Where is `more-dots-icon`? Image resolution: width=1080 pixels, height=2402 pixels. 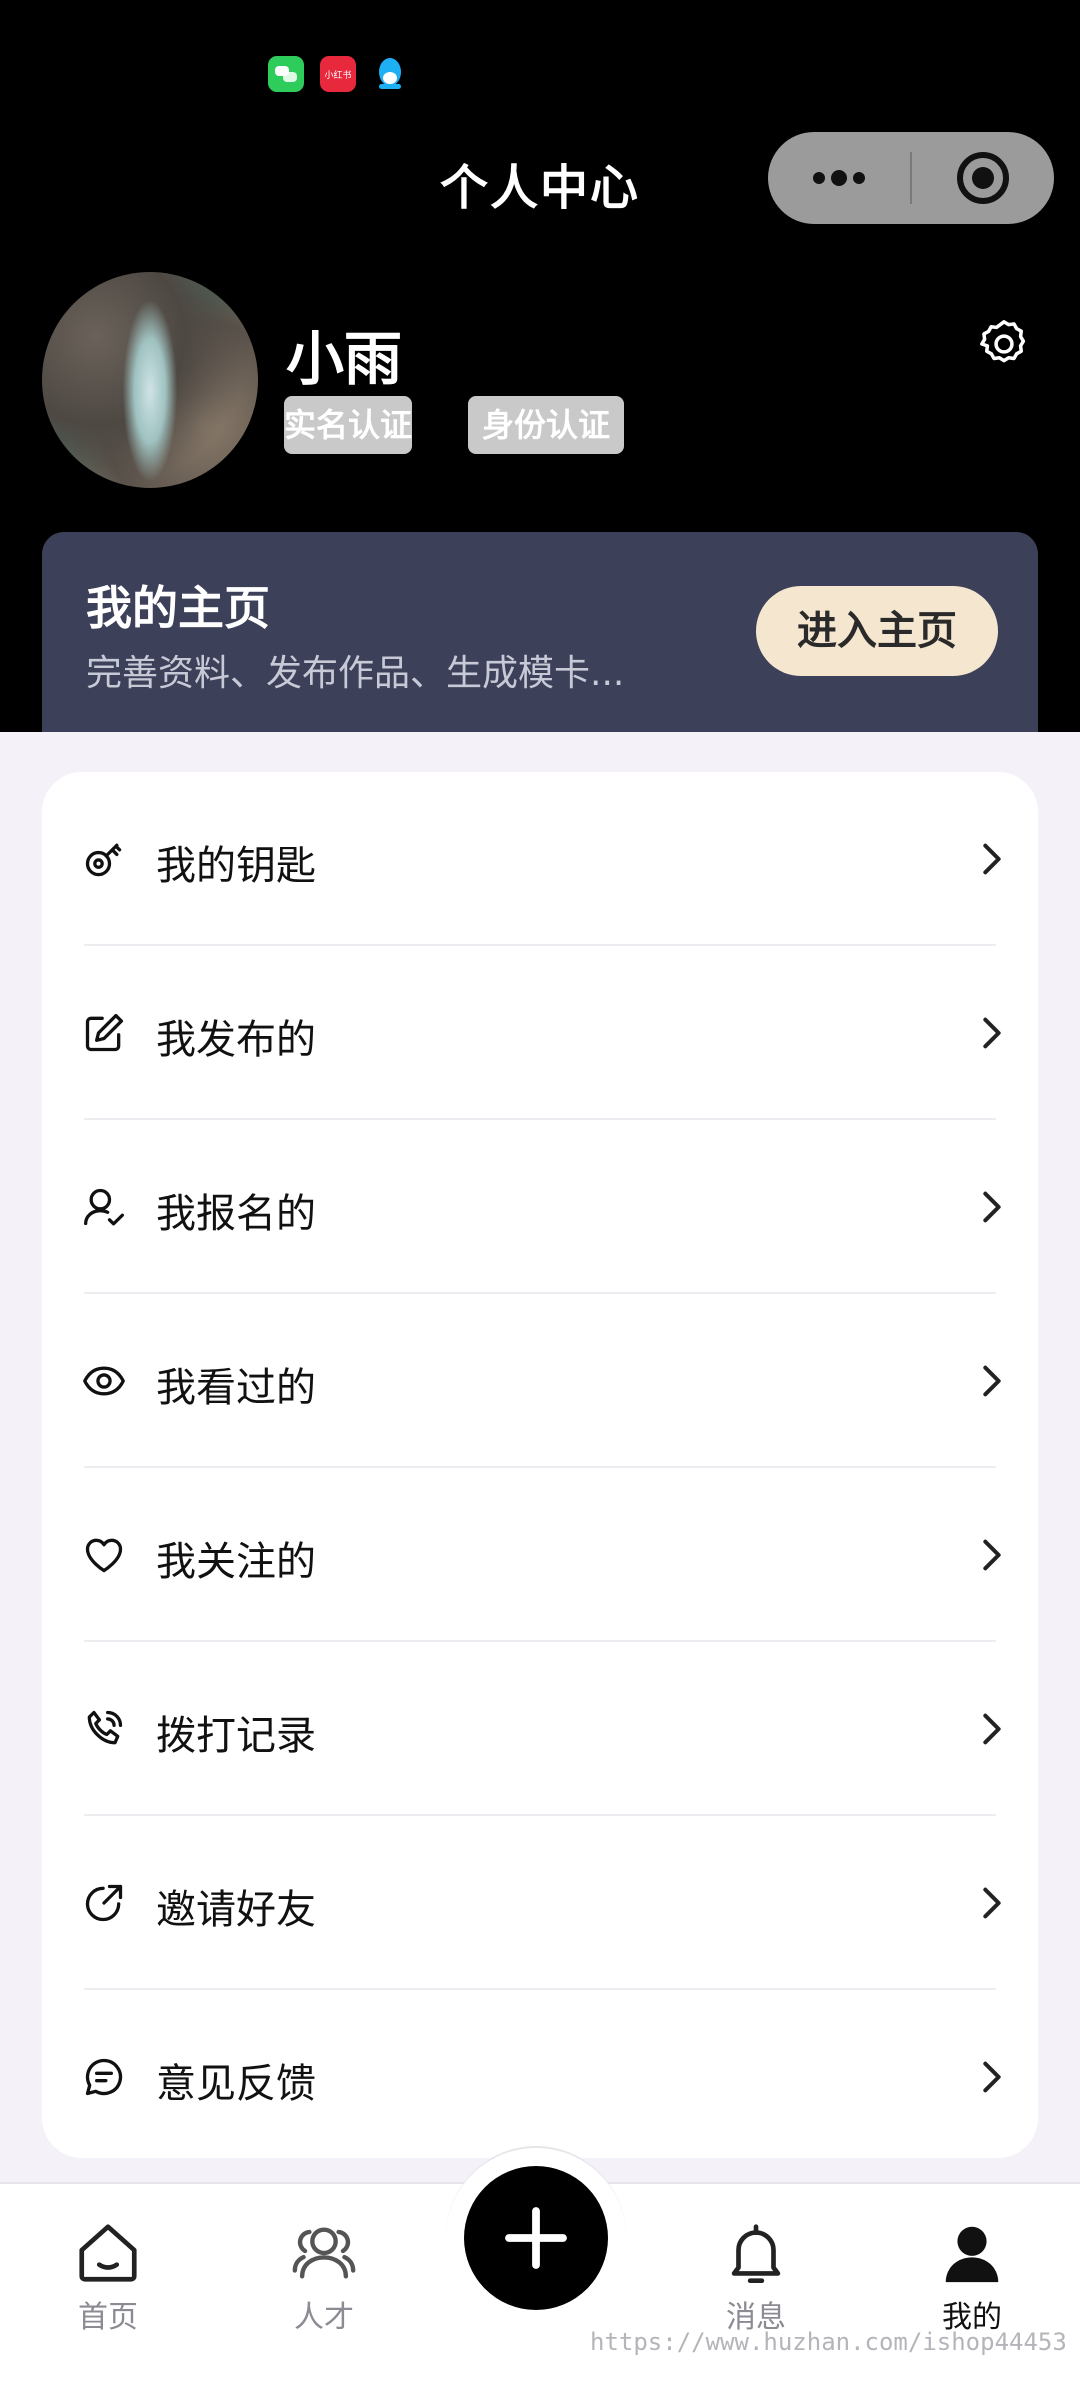 more-dots-icon is located at coordinates (839, 178).